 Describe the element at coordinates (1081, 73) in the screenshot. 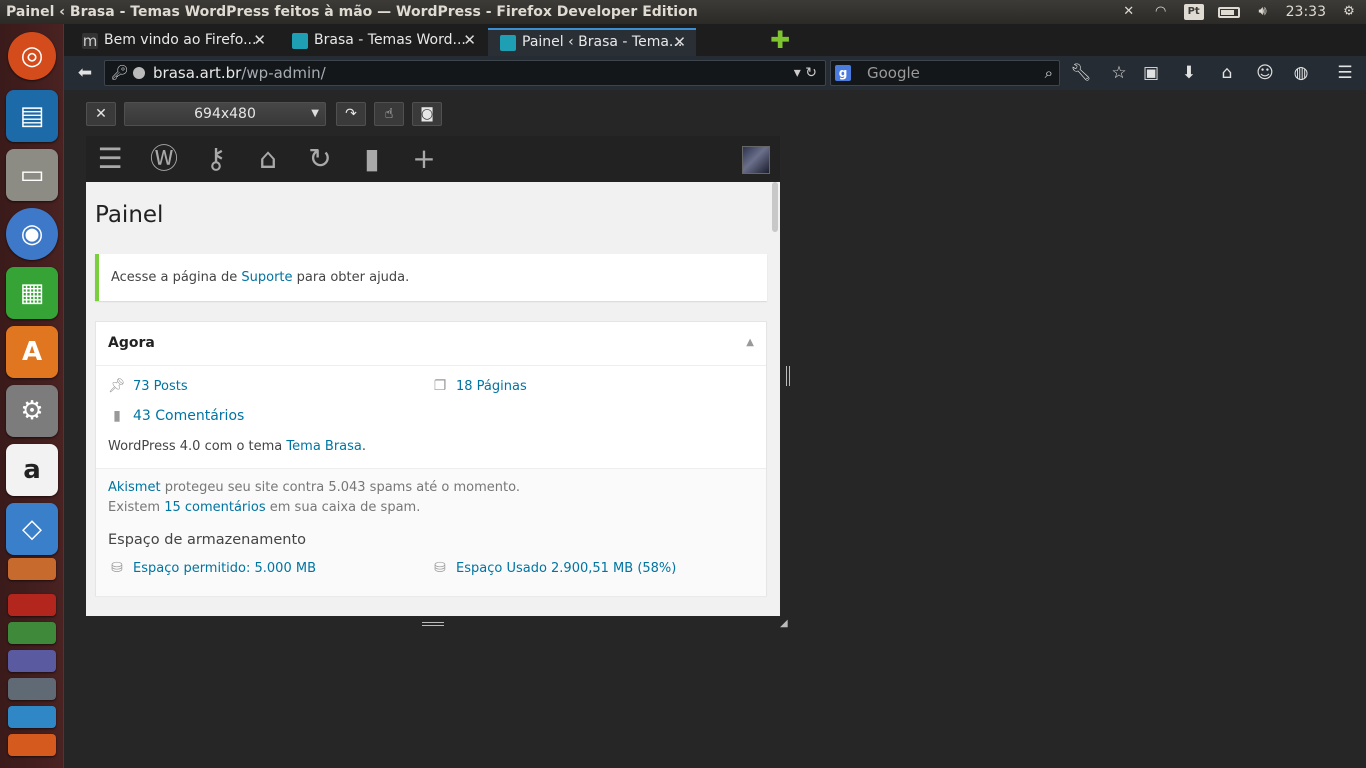

I see `wrench-icon: 🔧︎` at that location.